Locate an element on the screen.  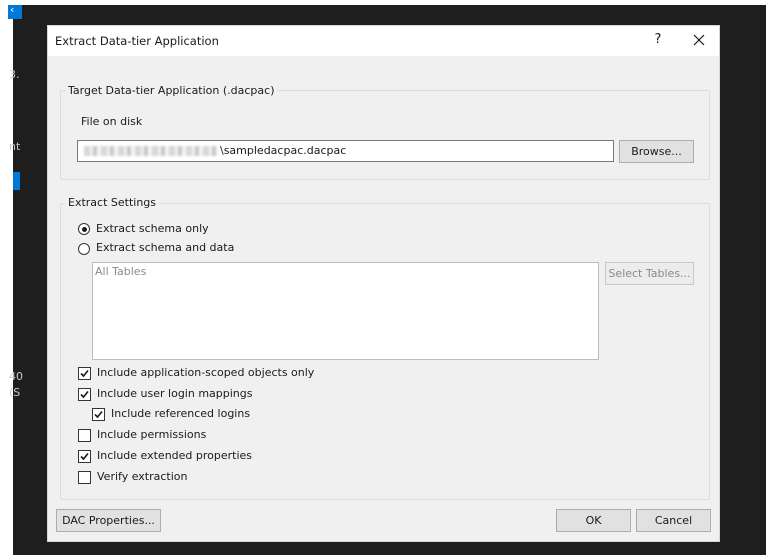
ok-button: OK is located at coordinates (593, 520).